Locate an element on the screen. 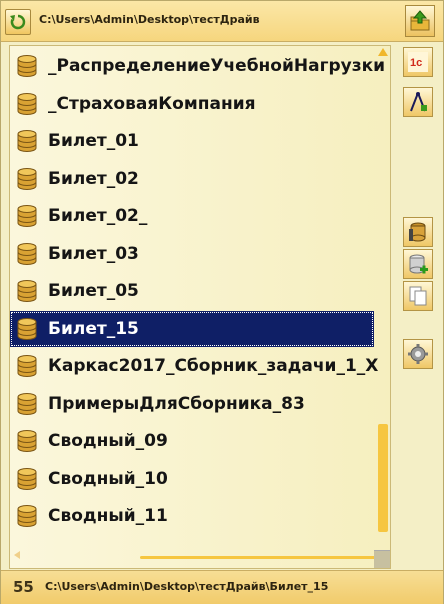  list-item: Сводный_10 is located at coordinates (192, 479).